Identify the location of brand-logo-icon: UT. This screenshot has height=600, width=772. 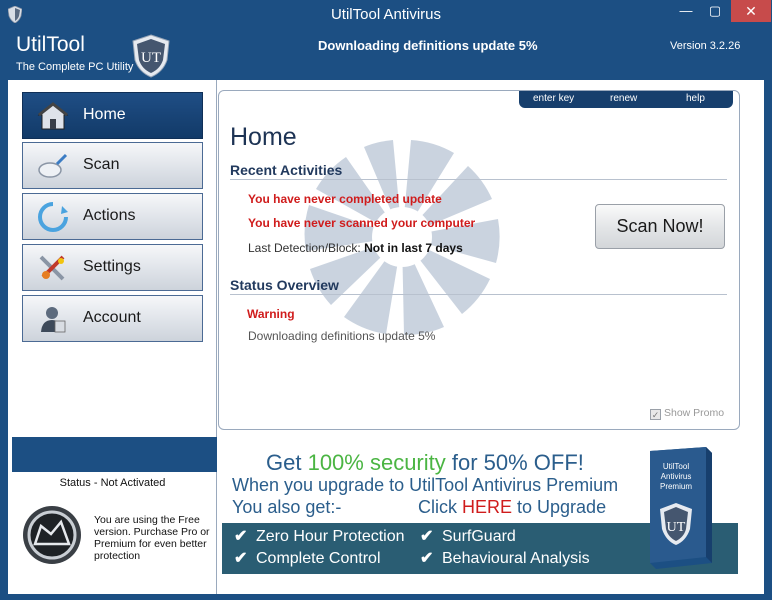
(151, 56).